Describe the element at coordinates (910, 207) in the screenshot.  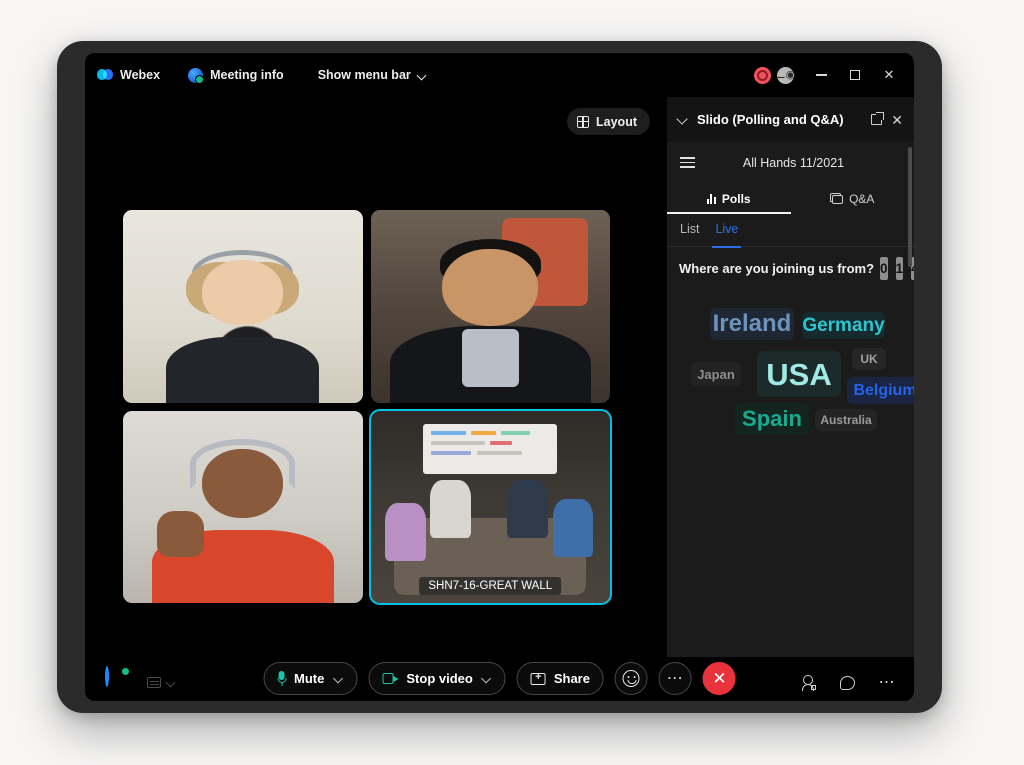
I see `panel-scrollbar` at that location.